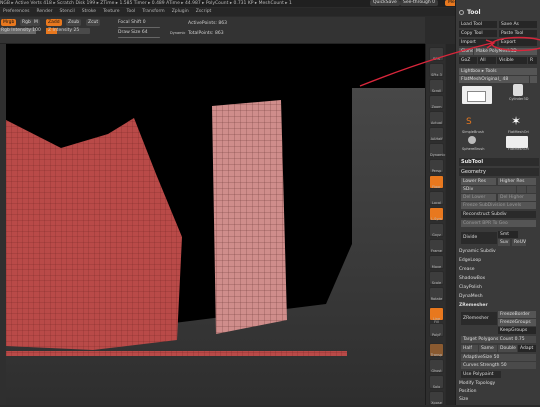  Describe the element at coordinates (139, 27) in the screenshot. I see `focal-shift-slider` at that location.